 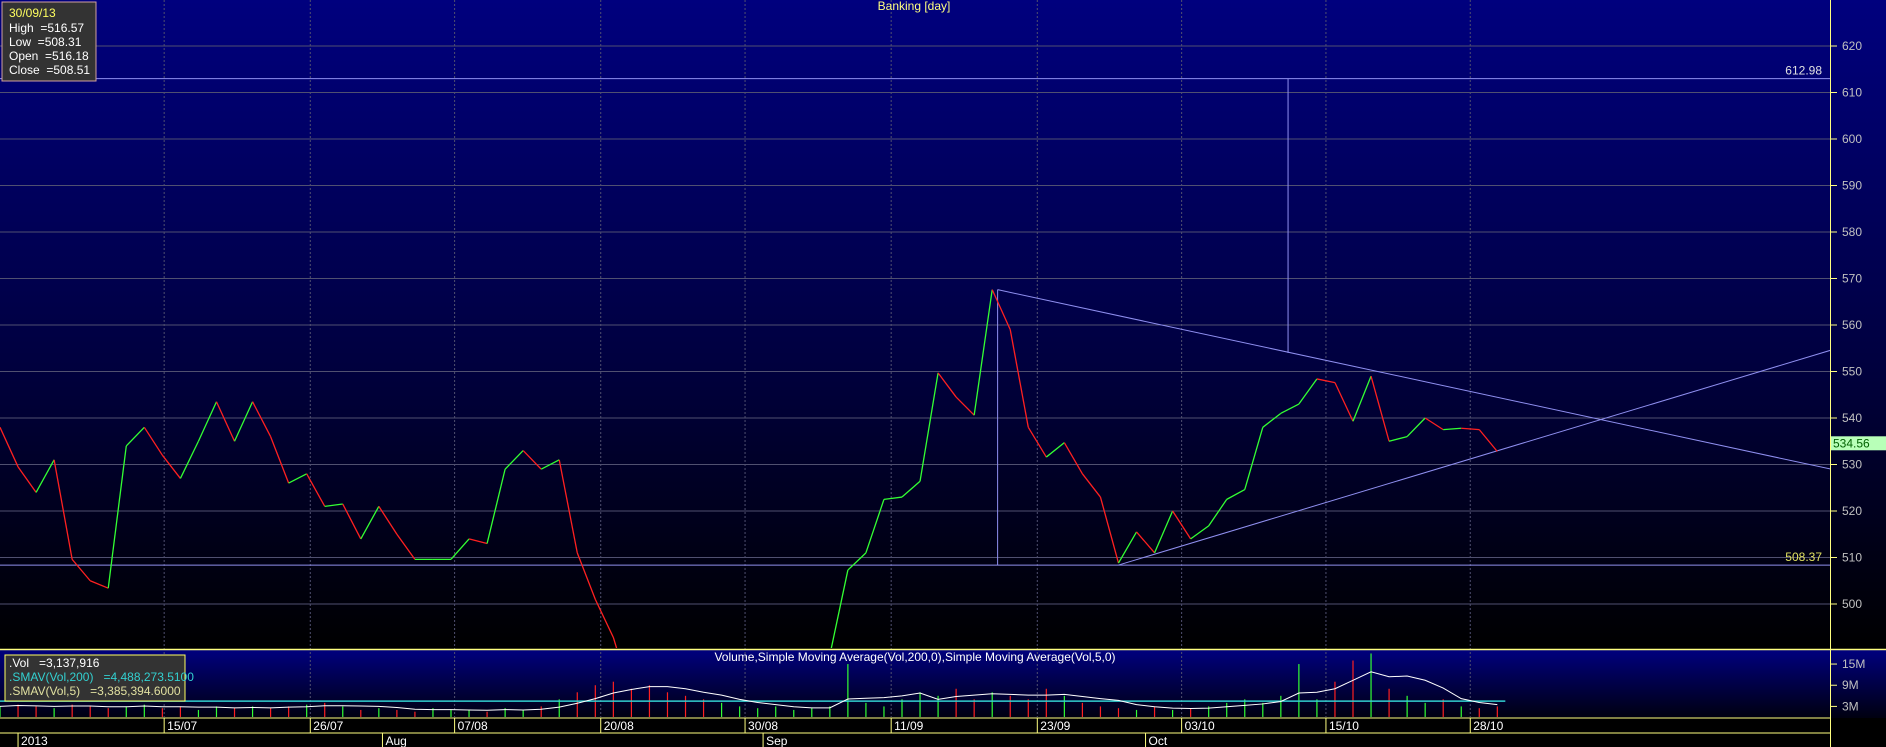 What do you see at coordinates (1852, 325) in the screenshot?
I see `y-tick-label: 560` at bounding box center [1852, 325].